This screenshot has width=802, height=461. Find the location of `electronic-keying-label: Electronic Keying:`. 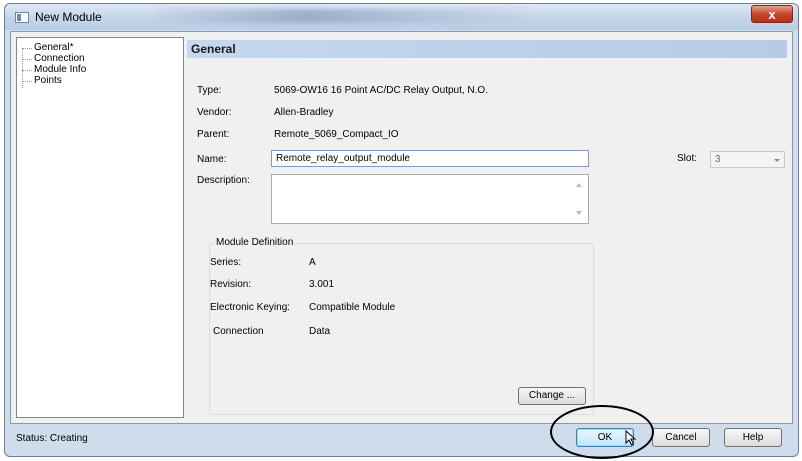

electronic-keying-label: Electronic Keying: is located at coordinates (250, 307).